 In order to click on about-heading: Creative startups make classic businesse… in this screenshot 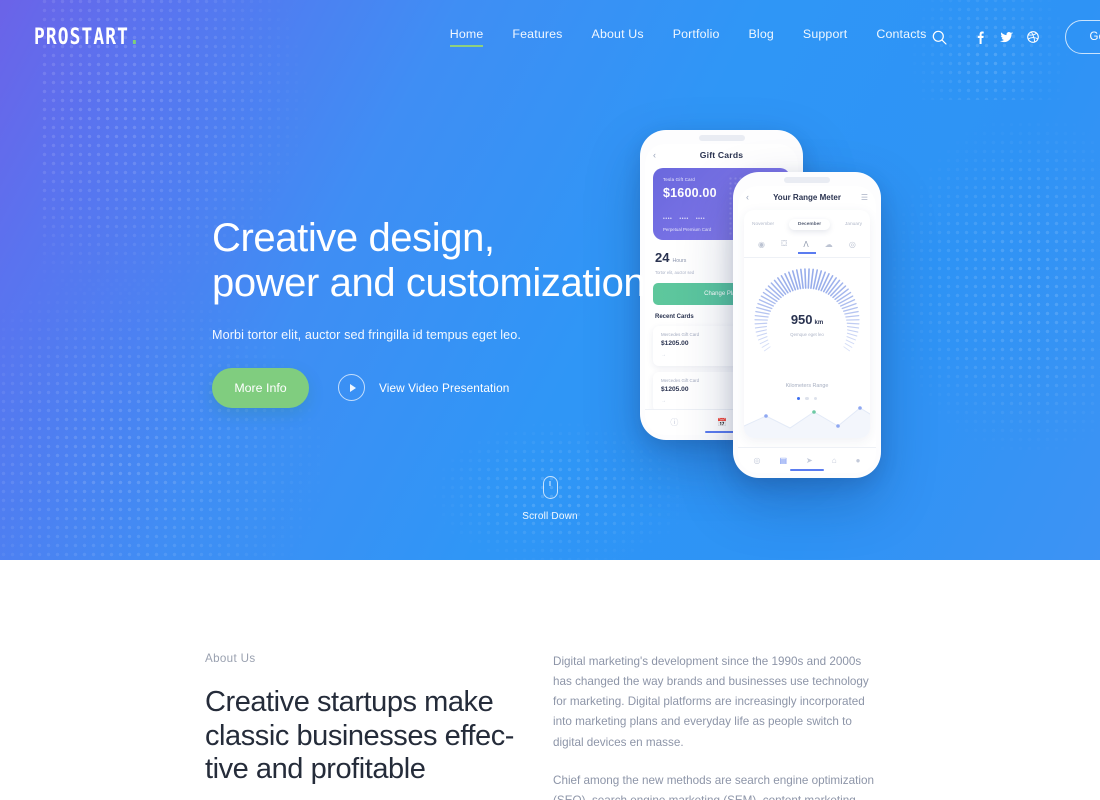, I will do `click(359, 736)`.